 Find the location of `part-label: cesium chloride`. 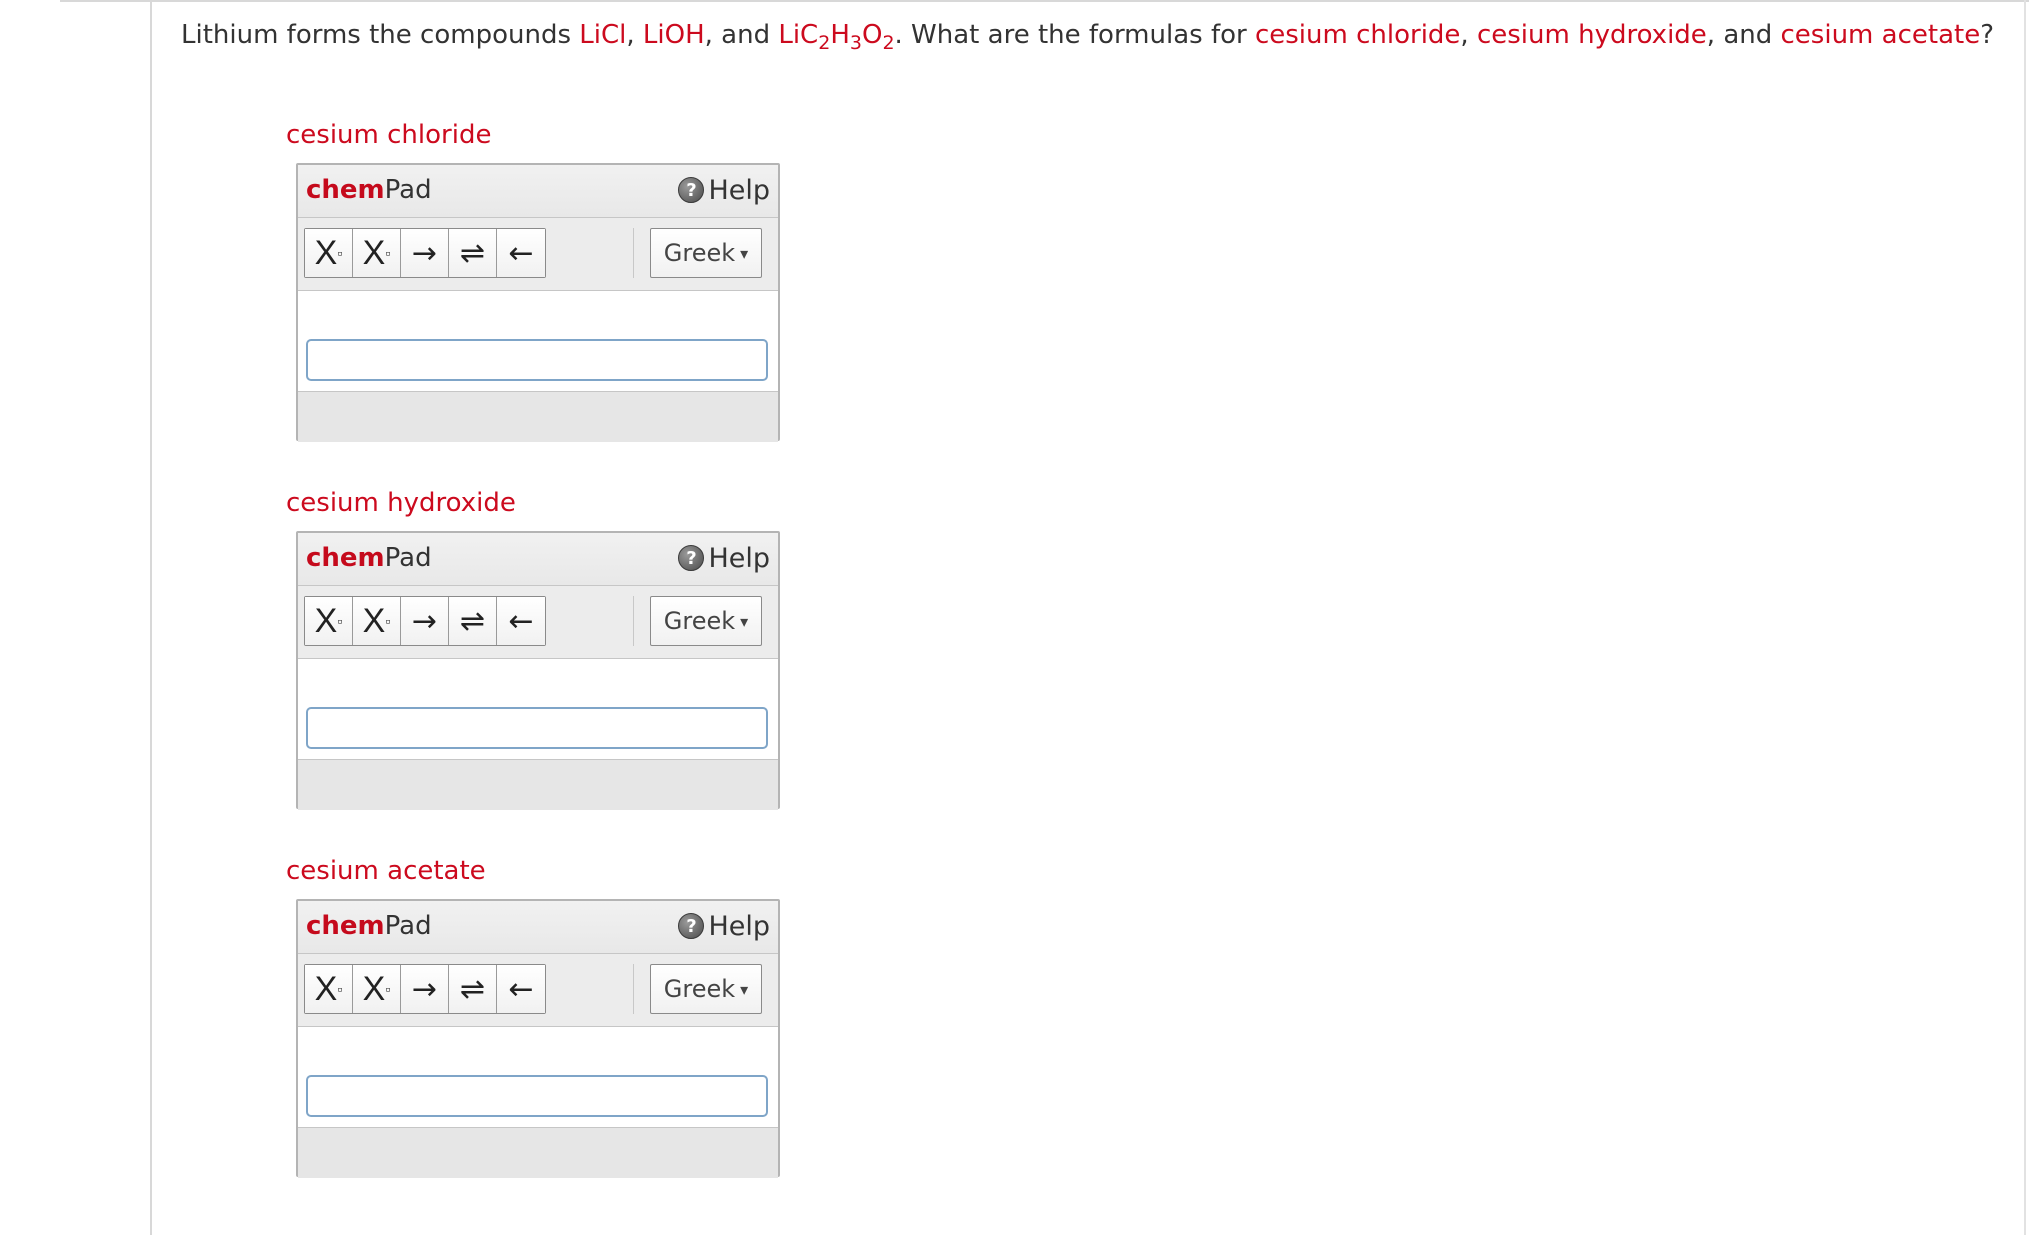

part-label: cesium chloride is located at coordinates (389, 135).